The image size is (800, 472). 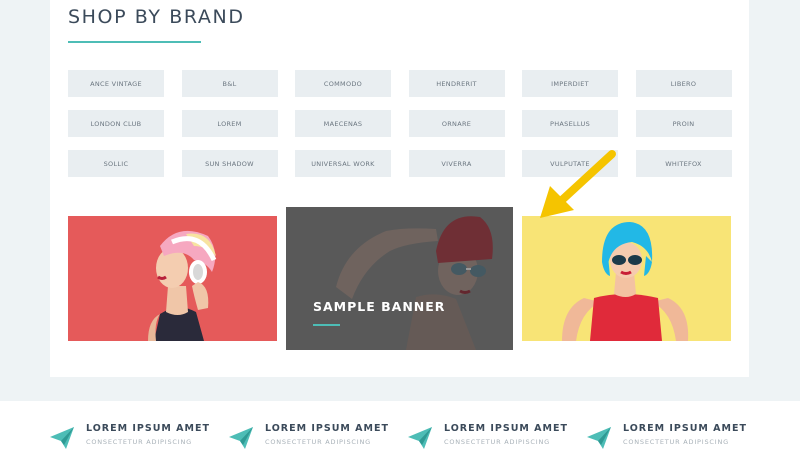 I want to click on brand-ance-vintage: ANCE VINTAGE, so click(x=116, y=83).